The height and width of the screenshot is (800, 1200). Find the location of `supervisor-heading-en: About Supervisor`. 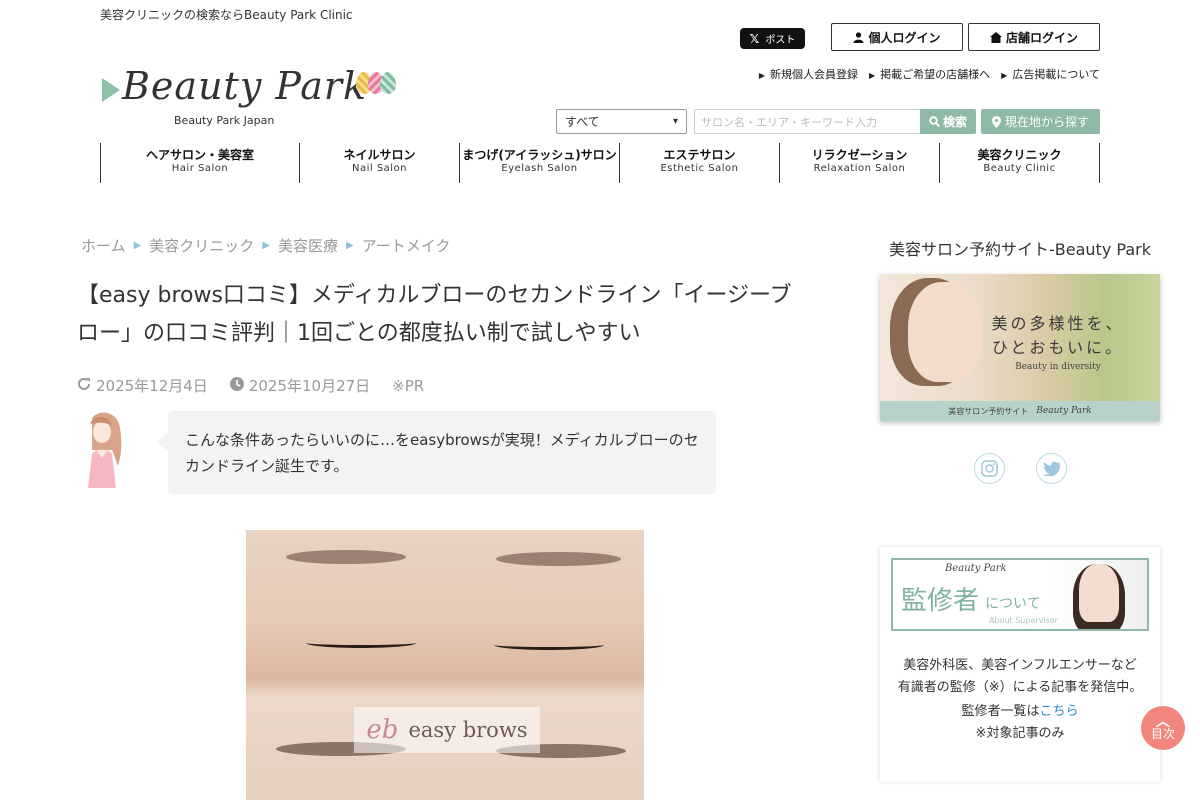

supervisor-heading-en: About Supervisor is located at coordinates (1023, 620).